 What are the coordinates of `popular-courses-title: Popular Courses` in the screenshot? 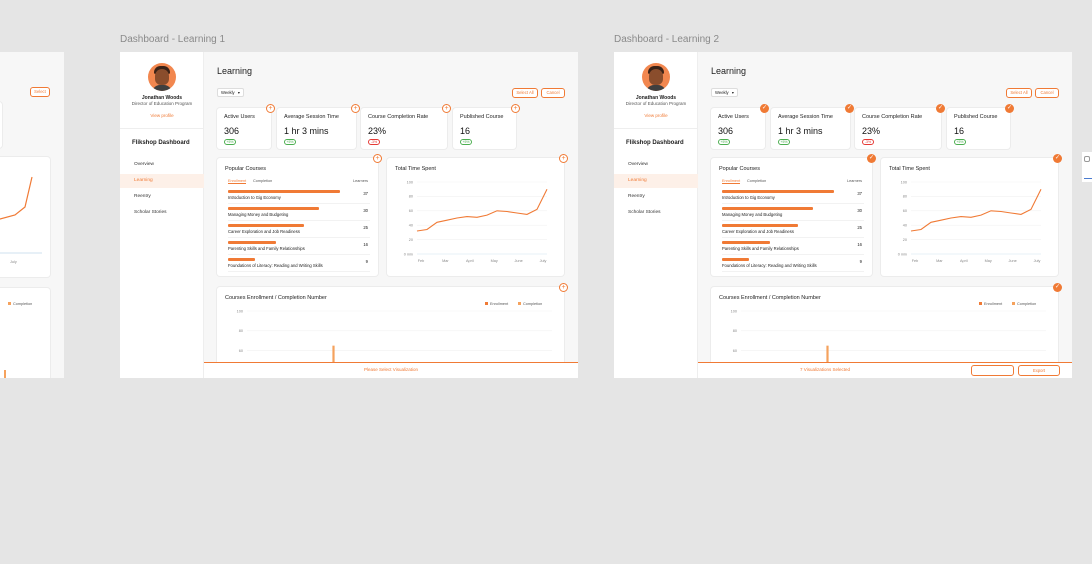 It's located at (739, 169).